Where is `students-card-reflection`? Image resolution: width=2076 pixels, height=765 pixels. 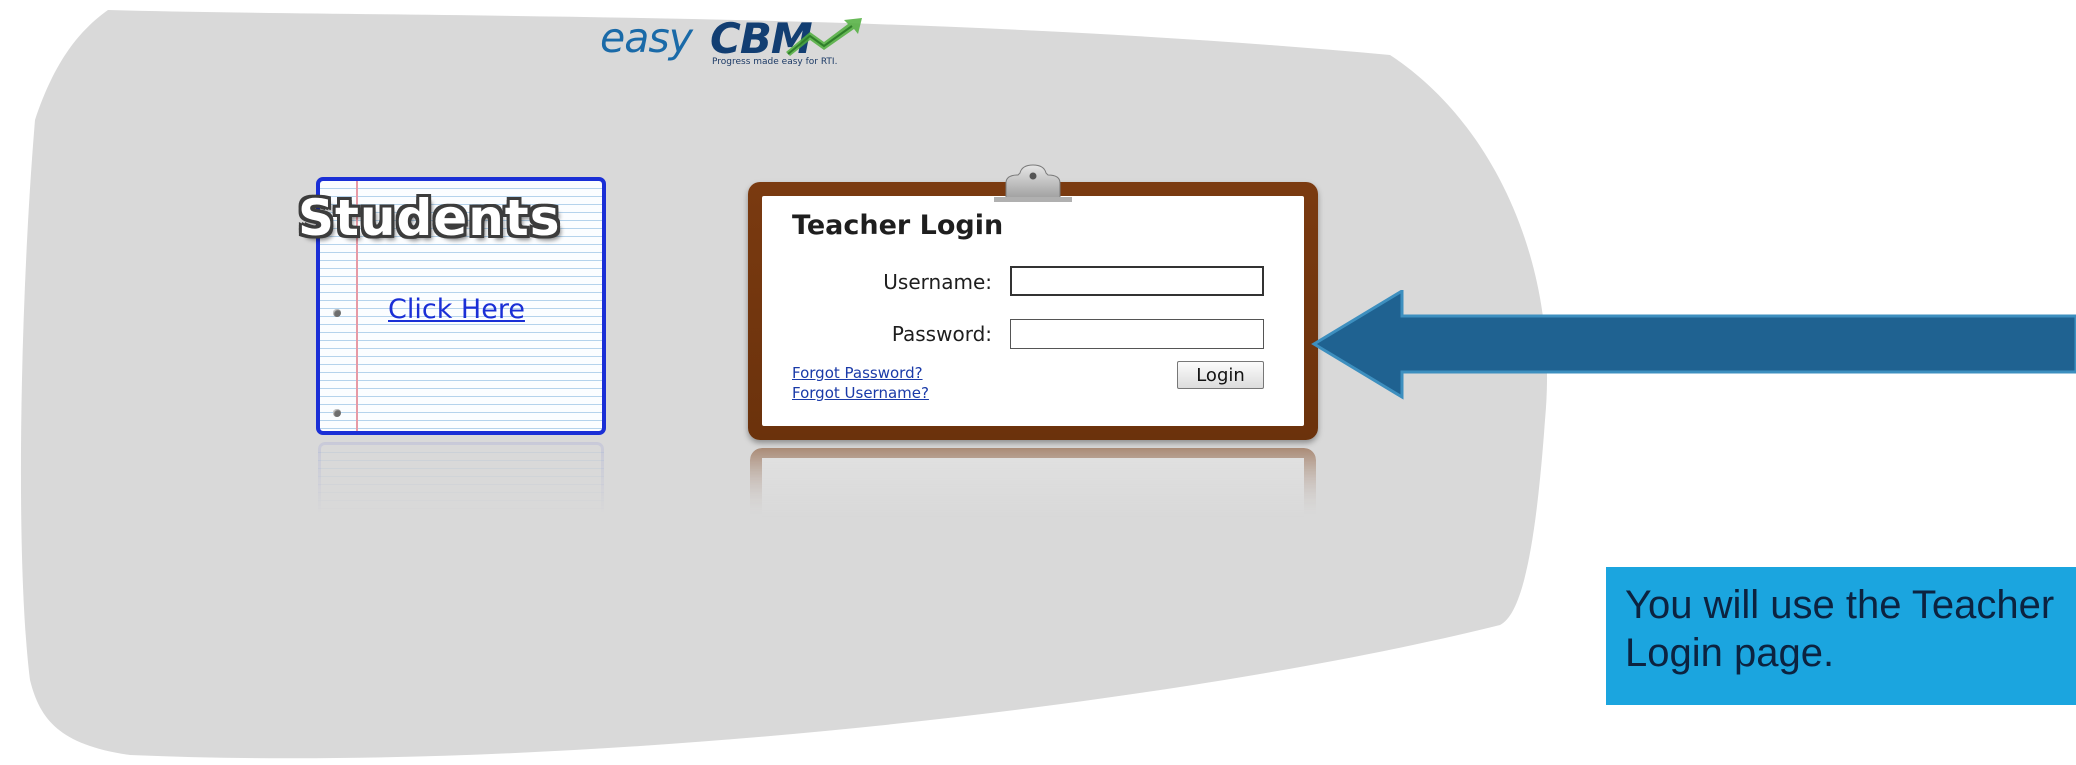 students-card-reflection is located at coordinates (461, 478).